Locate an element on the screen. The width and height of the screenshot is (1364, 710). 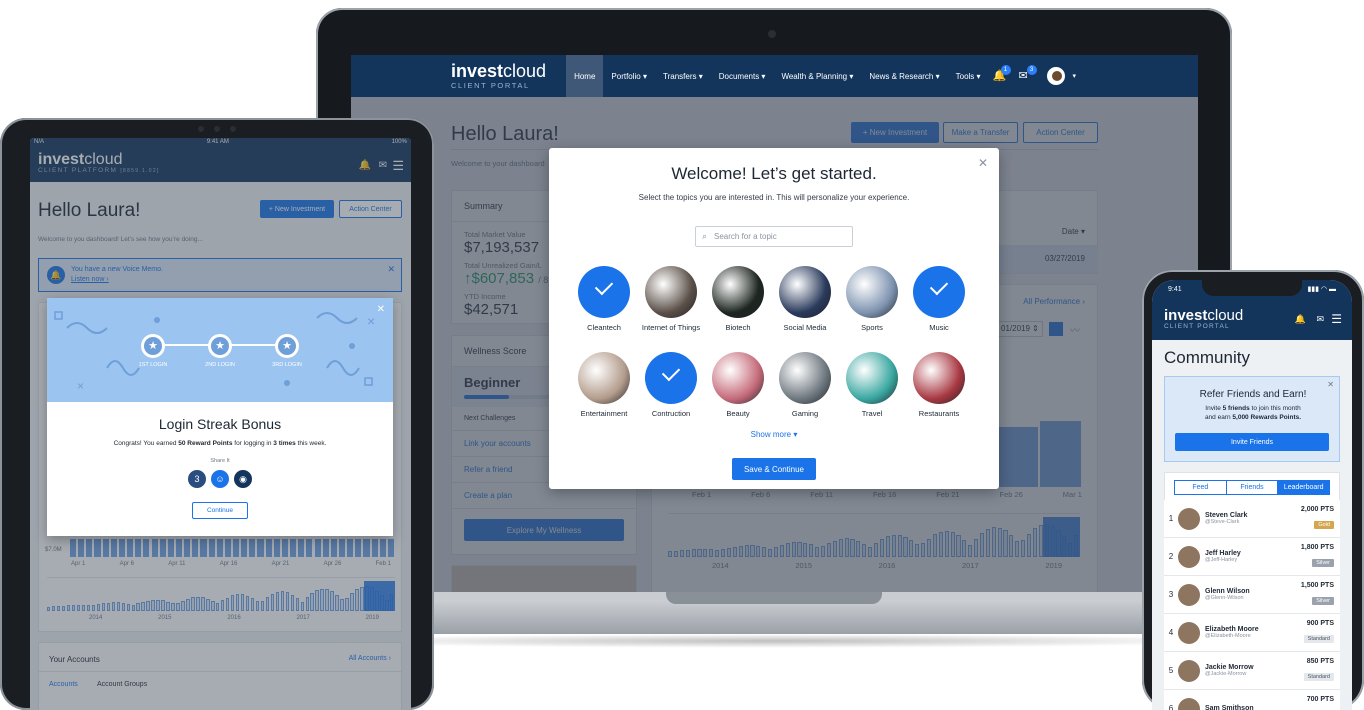
leaderboard-row: 1 Steven Clark @Steve-Clark 2,000 PTS Gold is located at coordinates (1252, 519).